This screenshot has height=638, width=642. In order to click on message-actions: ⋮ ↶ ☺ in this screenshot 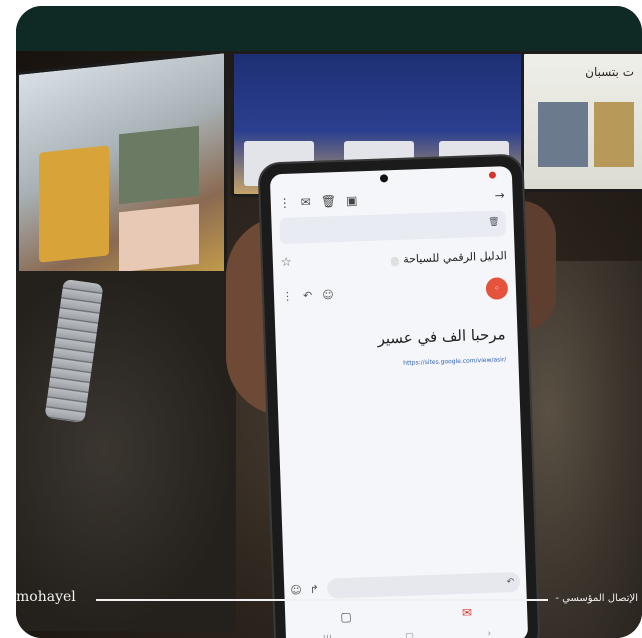, I will do `click(376, 293)`.